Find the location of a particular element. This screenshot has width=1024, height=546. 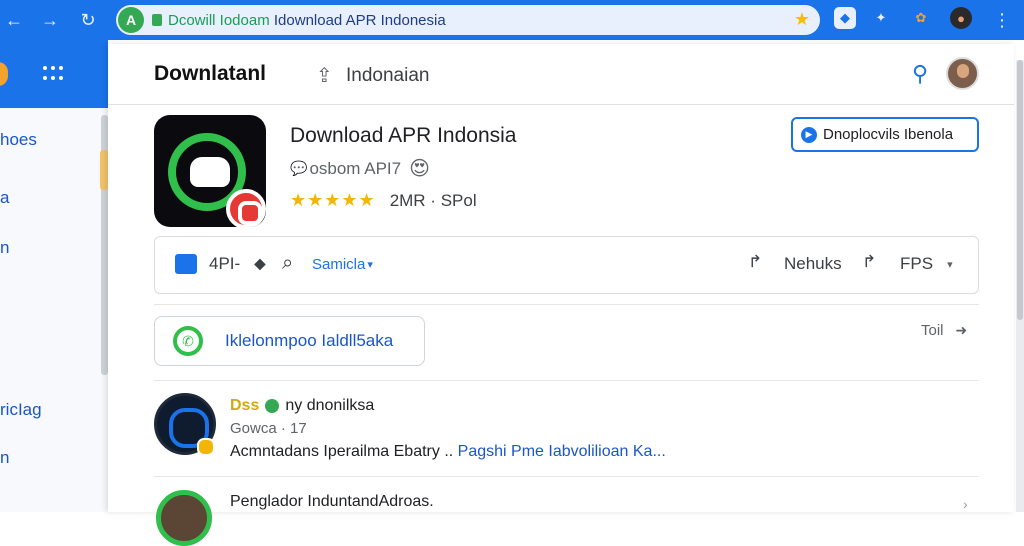

forward-share-icon: ↱ is located at coordinates (755, 262).